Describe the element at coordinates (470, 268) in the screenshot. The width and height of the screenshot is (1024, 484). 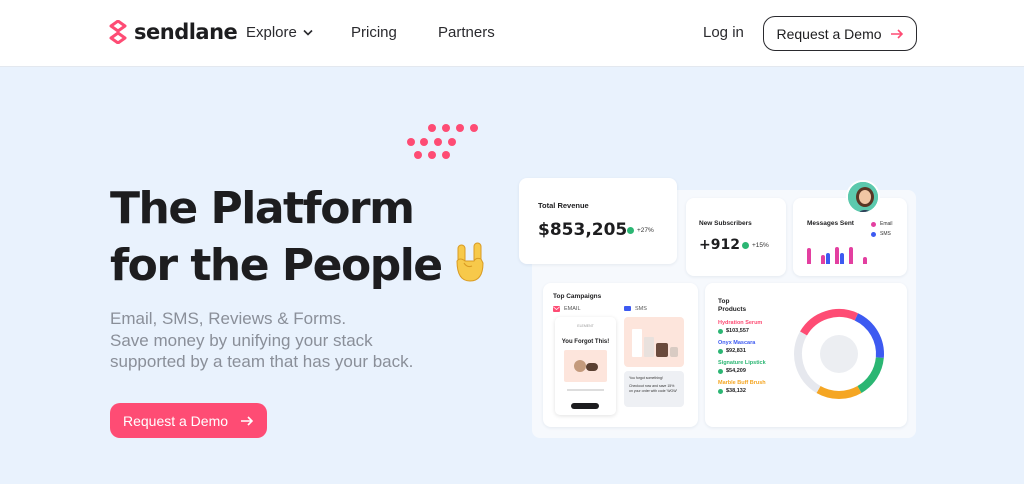
I see `rock-hand-icon` at that location.